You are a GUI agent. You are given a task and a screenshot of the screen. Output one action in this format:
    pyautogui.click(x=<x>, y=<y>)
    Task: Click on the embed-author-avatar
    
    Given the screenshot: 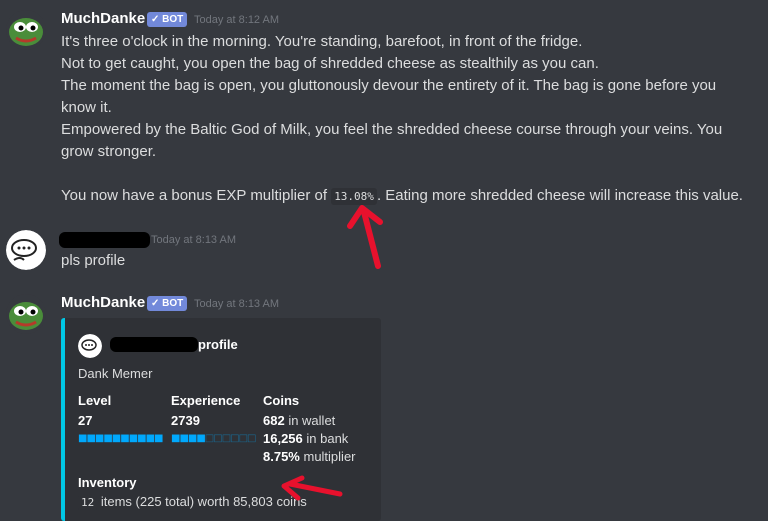 What is the action you would take?
    pyautogui.click(x=90, y=346)
    